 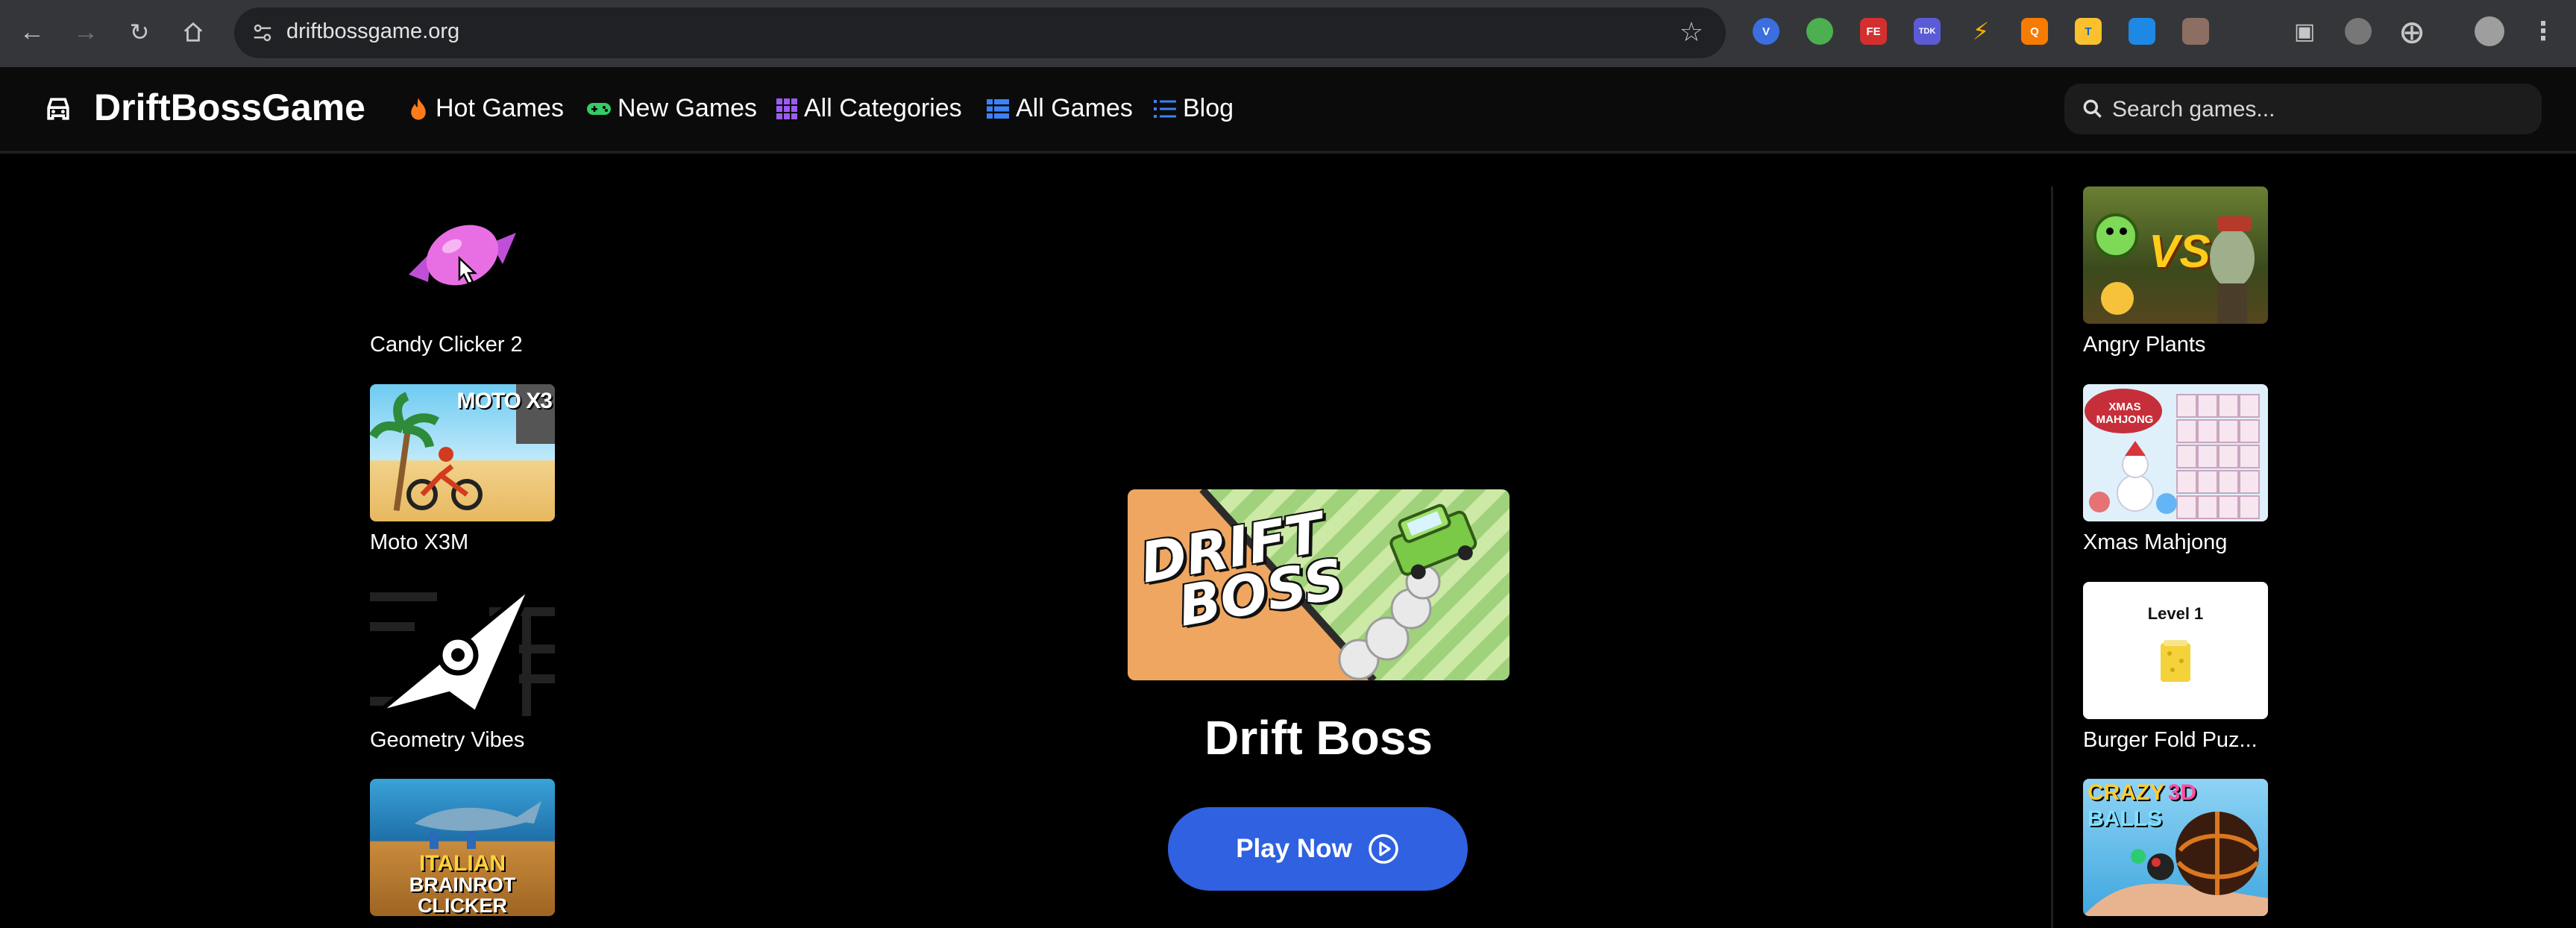 What do you see at coordinates (1319, 738) in the screenshot?
I see `game-title-heading: Drift Boss` at bounding box center [1319, 738].